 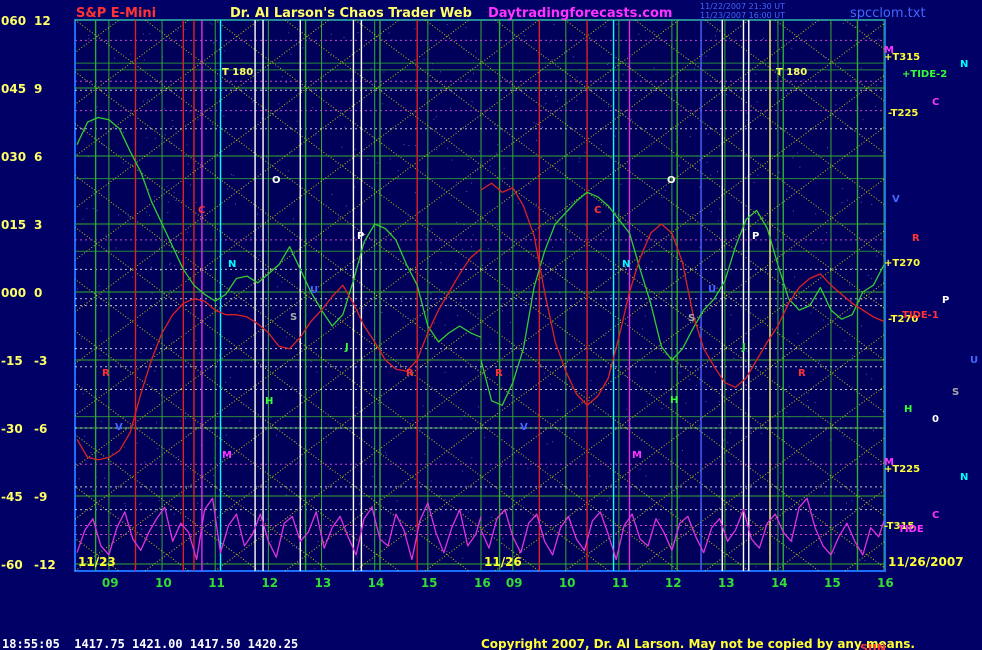 I want to click on site-link: Daytradingforecasts.com, so click(x=580, y=13).